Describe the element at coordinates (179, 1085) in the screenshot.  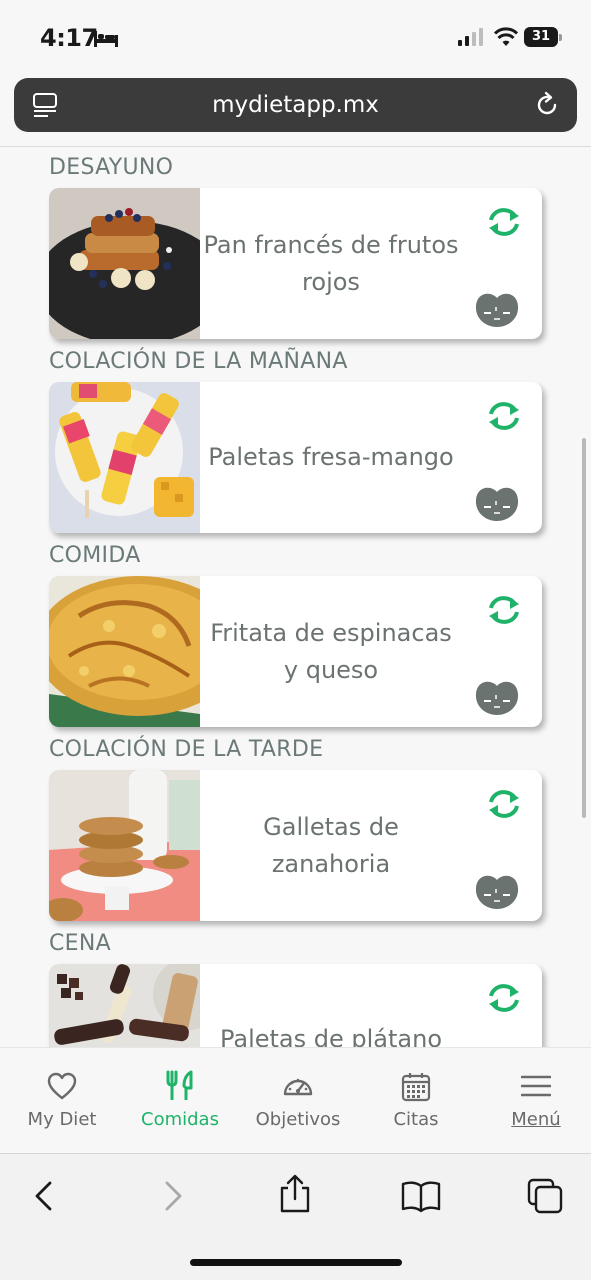
I see `fork-knife-icon` at that location.